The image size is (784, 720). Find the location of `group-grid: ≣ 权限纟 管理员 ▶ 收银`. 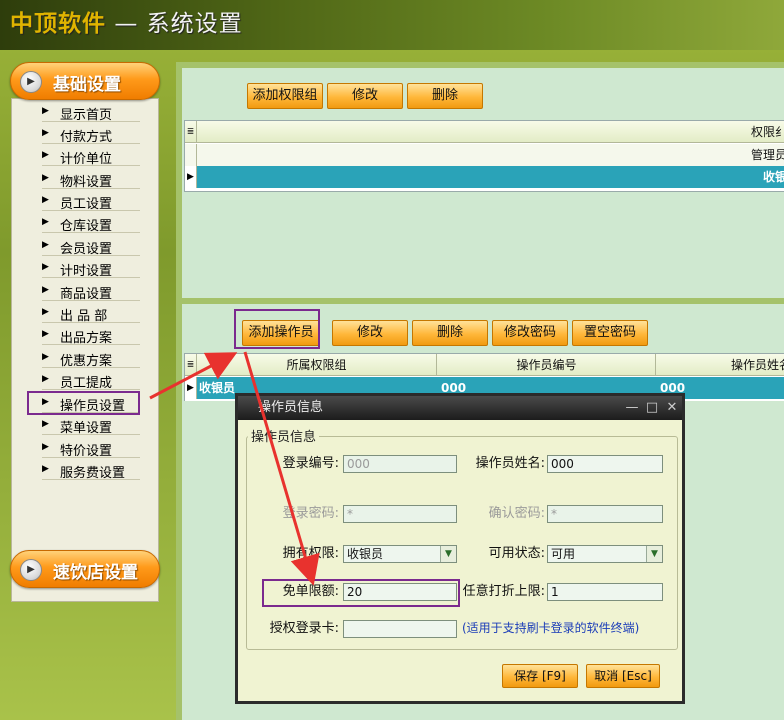

group-grid: ≣ 权限纟 管理员 ▶ 收银 is located at coordinates (484, 156).